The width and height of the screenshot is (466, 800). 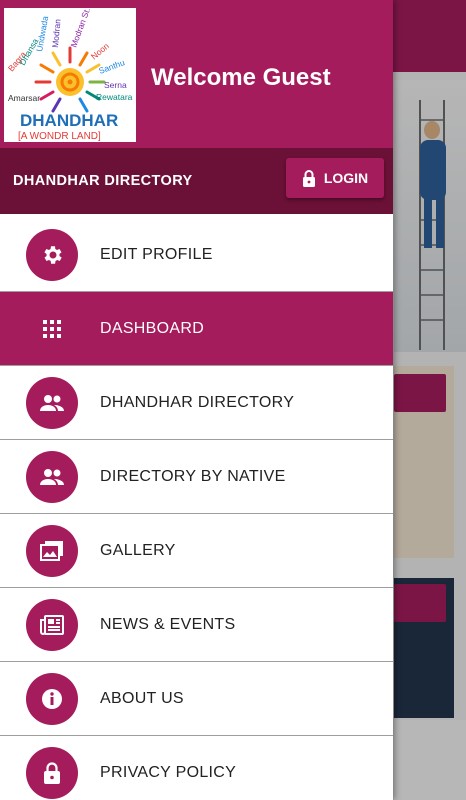 What do you see at coordinates (52, 699) in the screenshot?
I see `info-icon` at bounding box center [52, 699].